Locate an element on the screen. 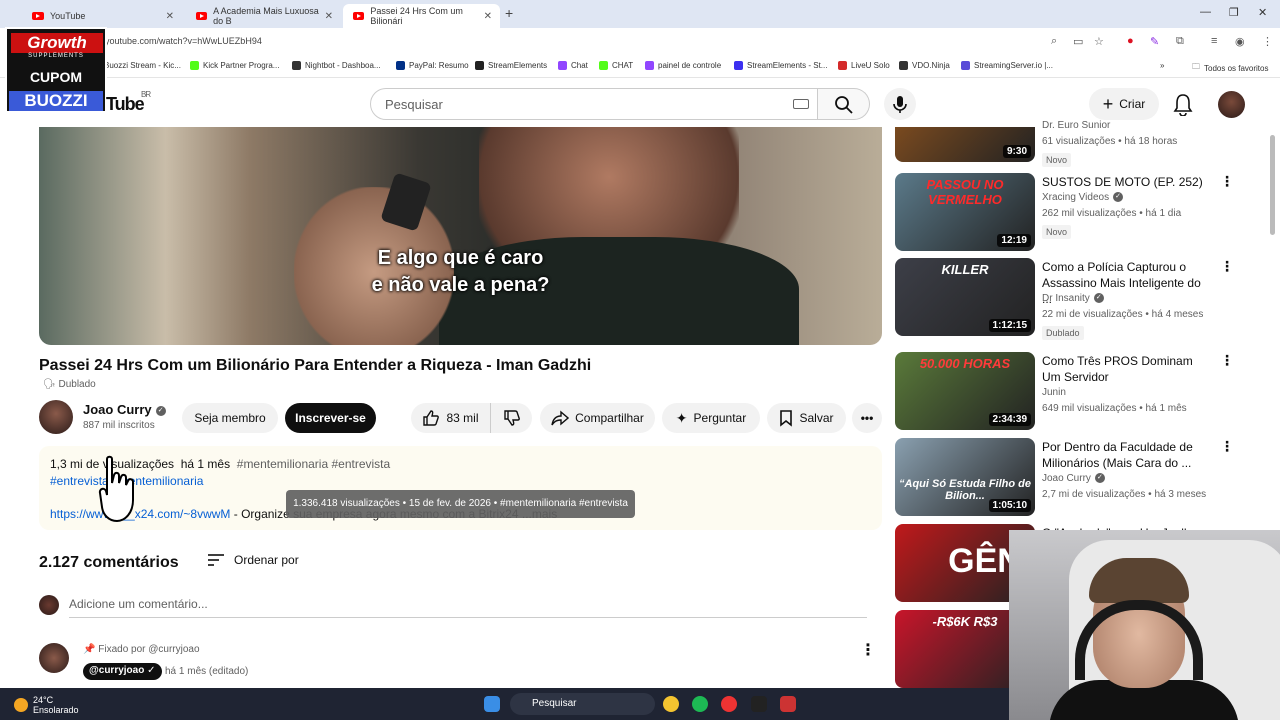 Image resolution: width=1280 pixels, height=720 pixels. bookmark-star-icon: ☆ is located at coordinates (1099, 41).